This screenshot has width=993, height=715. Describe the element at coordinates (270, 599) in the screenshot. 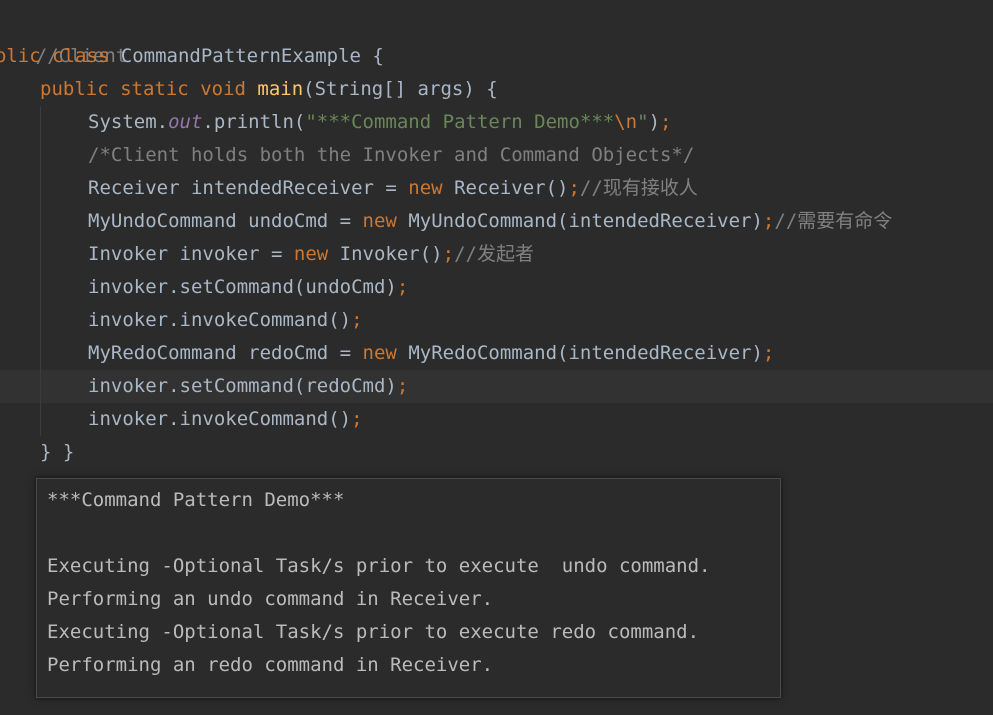

I see `console-line: Performing an undo command in Receiver.` at that location.